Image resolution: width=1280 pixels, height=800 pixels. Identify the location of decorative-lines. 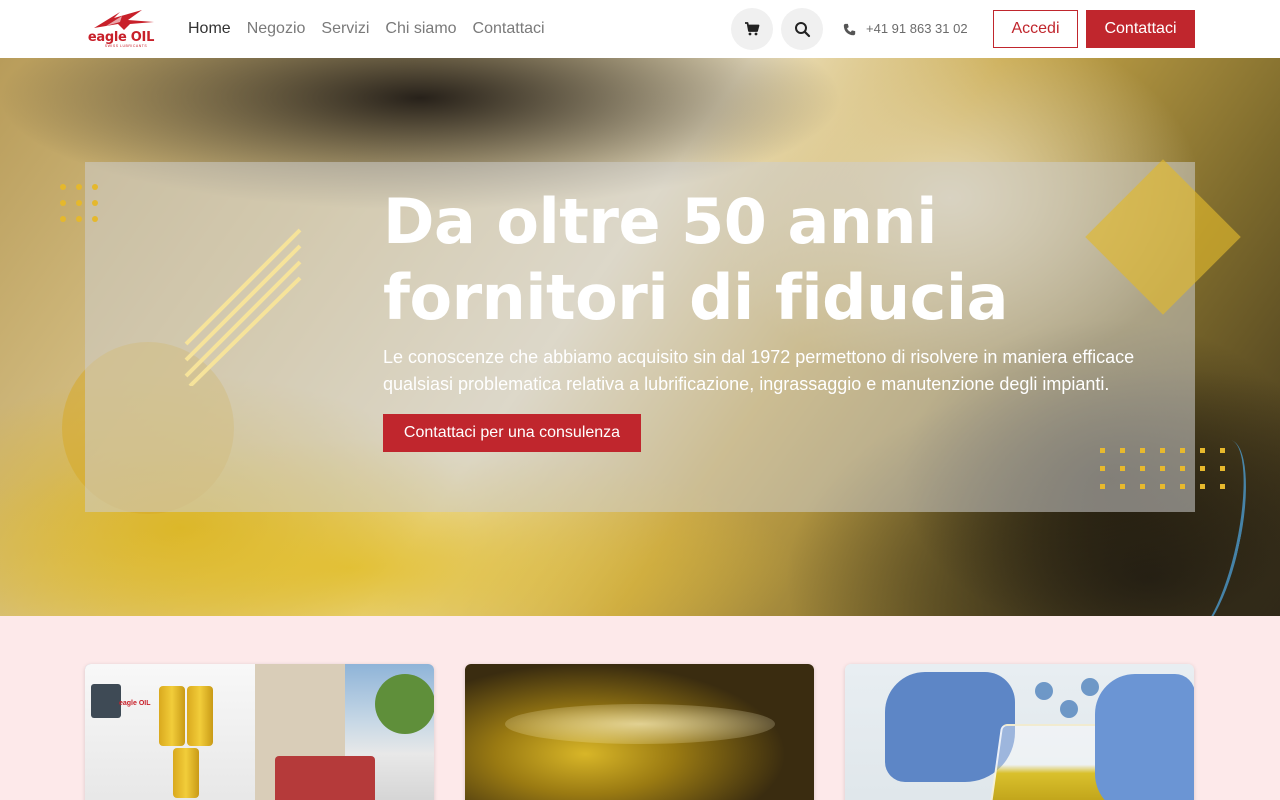
(243, 307).